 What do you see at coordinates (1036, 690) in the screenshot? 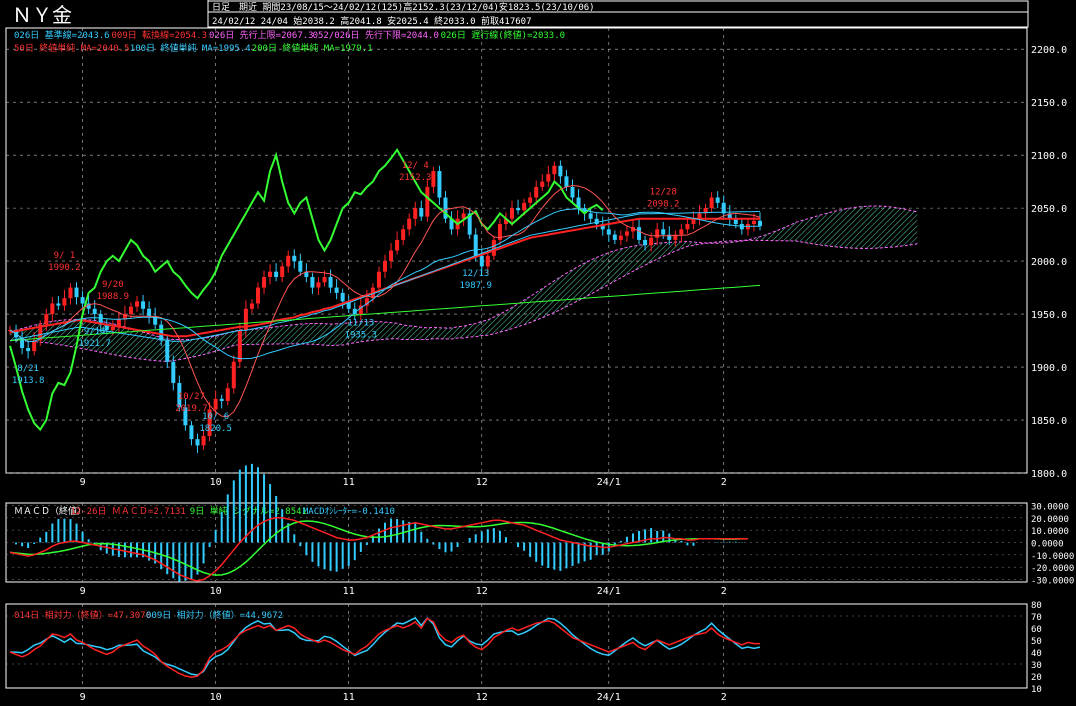
I see `rsi-tick-label: 10` at bounding box center [1036, 690].